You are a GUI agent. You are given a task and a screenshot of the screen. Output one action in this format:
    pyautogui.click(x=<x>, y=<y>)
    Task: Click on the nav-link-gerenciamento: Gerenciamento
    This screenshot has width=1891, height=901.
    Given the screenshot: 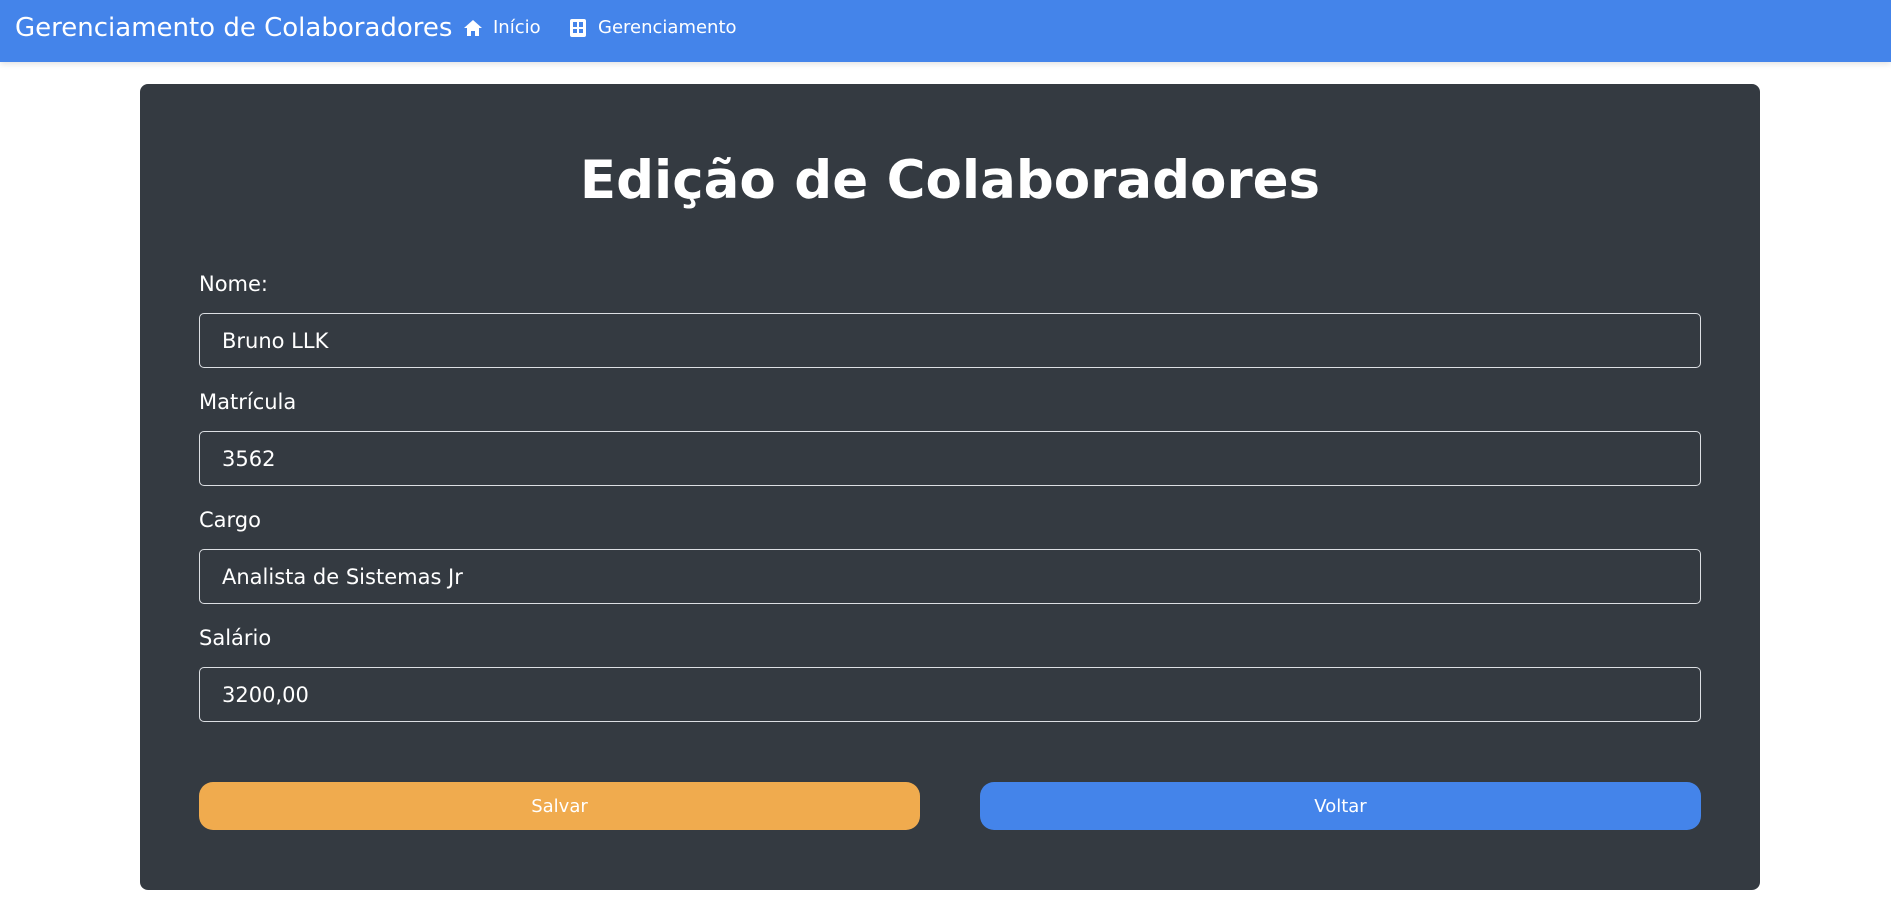 What is the action you would take?
    pyautogui.click(x=652, y=28)
    